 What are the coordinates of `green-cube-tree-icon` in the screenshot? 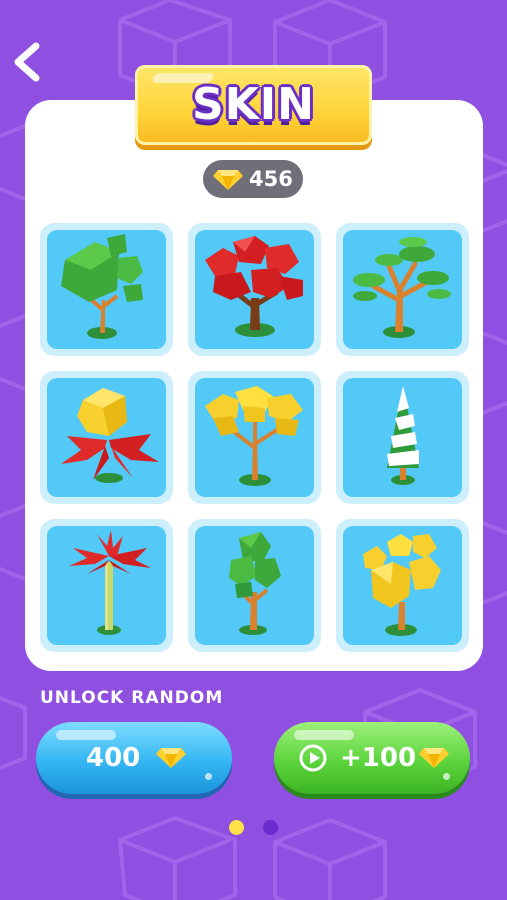 It's located at (102, 286).